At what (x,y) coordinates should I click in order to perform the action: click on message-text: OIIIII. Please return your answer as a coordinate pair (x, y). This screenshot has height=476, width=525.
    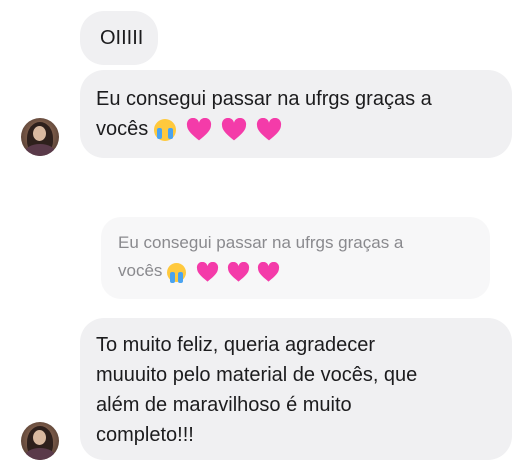
    Looking at the image, I should click on (122, 38).